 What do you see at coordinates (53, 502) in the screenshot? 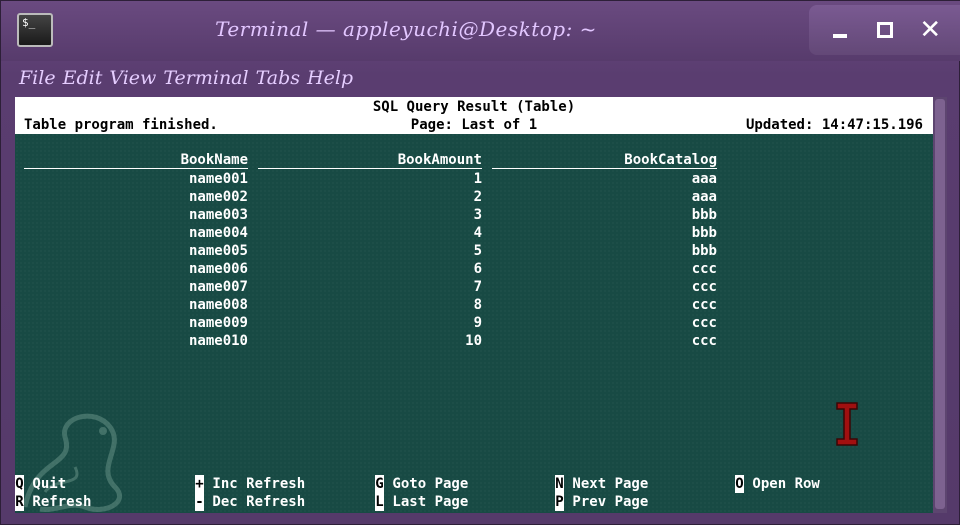
I see `shortcut-refresh: R Refresh` at bounding box center [53, 502].